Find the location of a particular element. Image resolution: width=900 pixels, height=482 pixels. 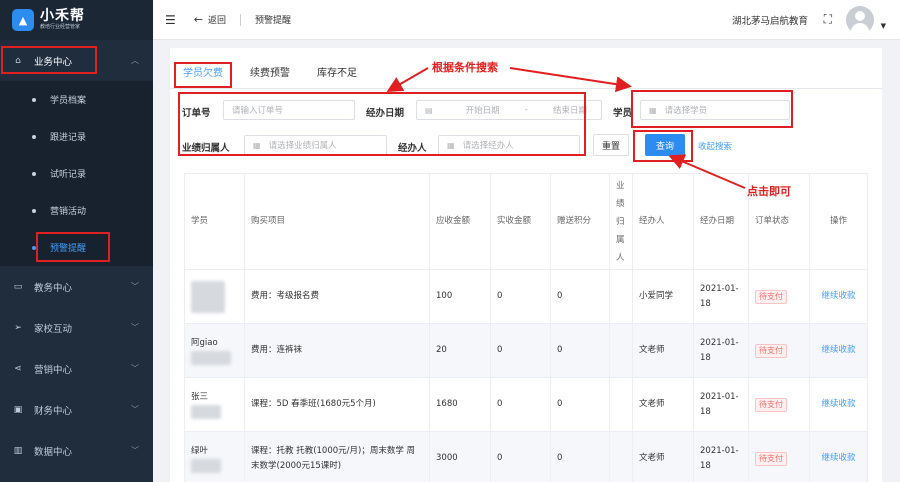

brand-logo: ▲ 小禾帮 教培行业经营管家 is located at coordinates (76, 20).